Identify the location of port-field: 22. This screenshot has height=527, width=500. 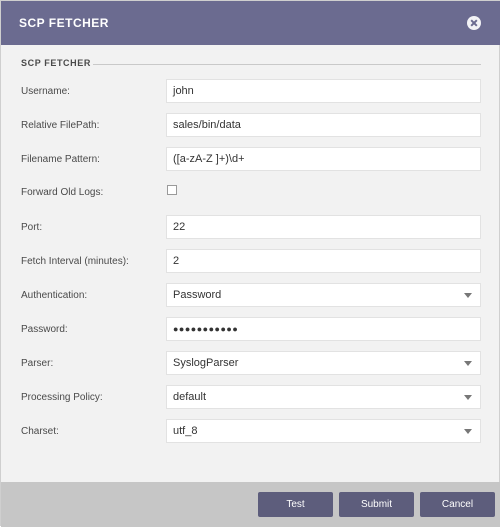
(323, 227).